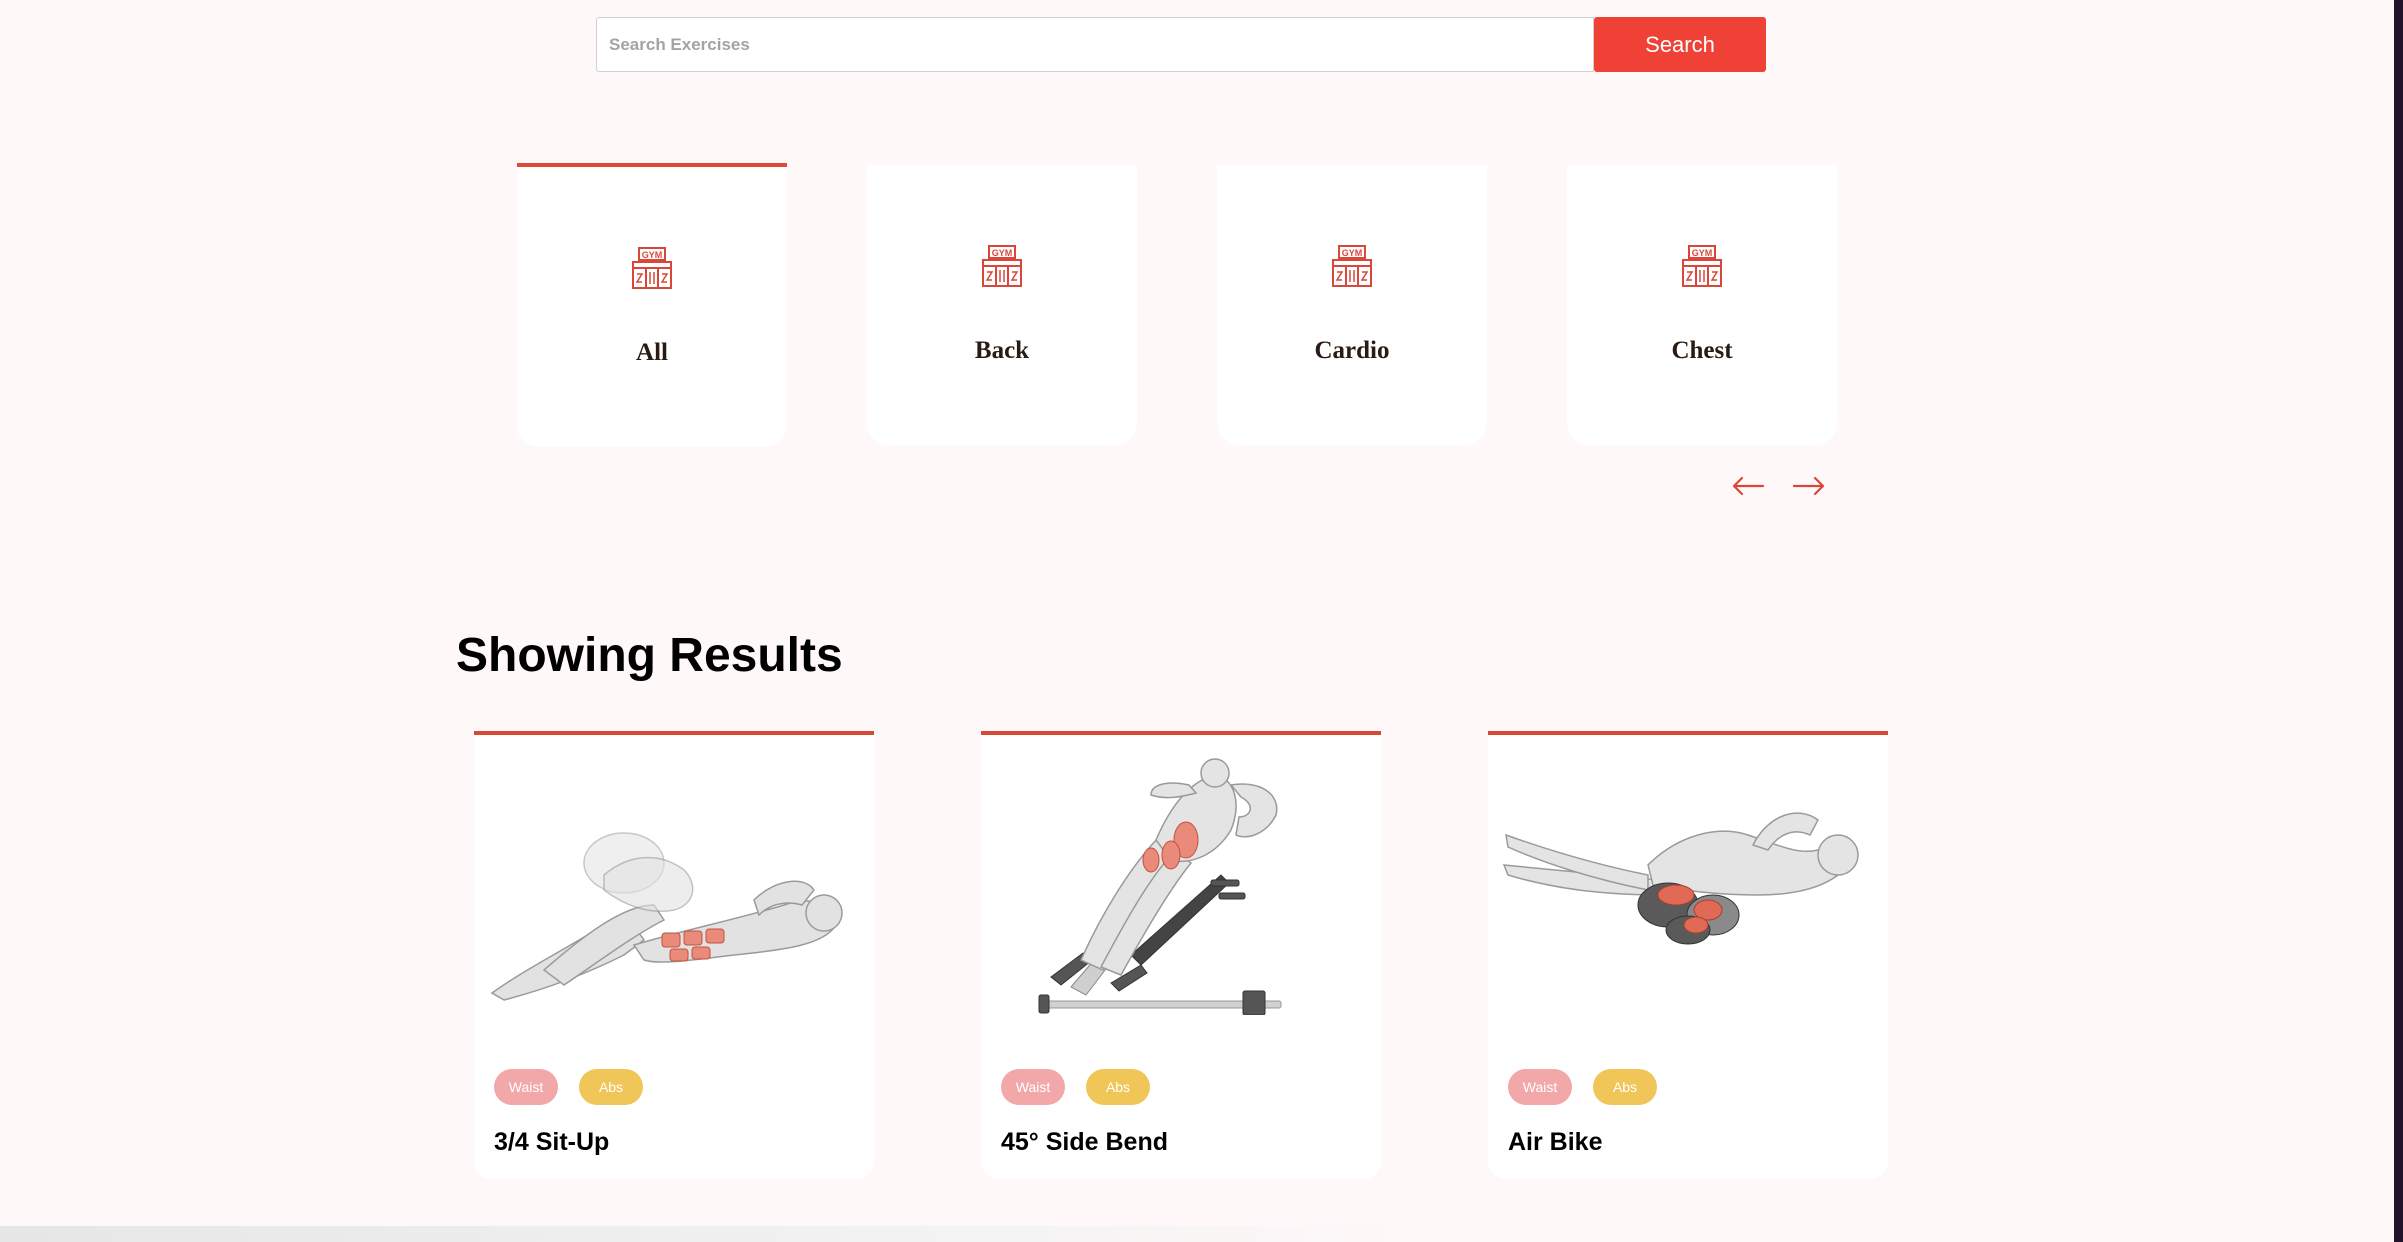  I want to click on exercise-name: 45° Side Bend, so click(1084, 1142).